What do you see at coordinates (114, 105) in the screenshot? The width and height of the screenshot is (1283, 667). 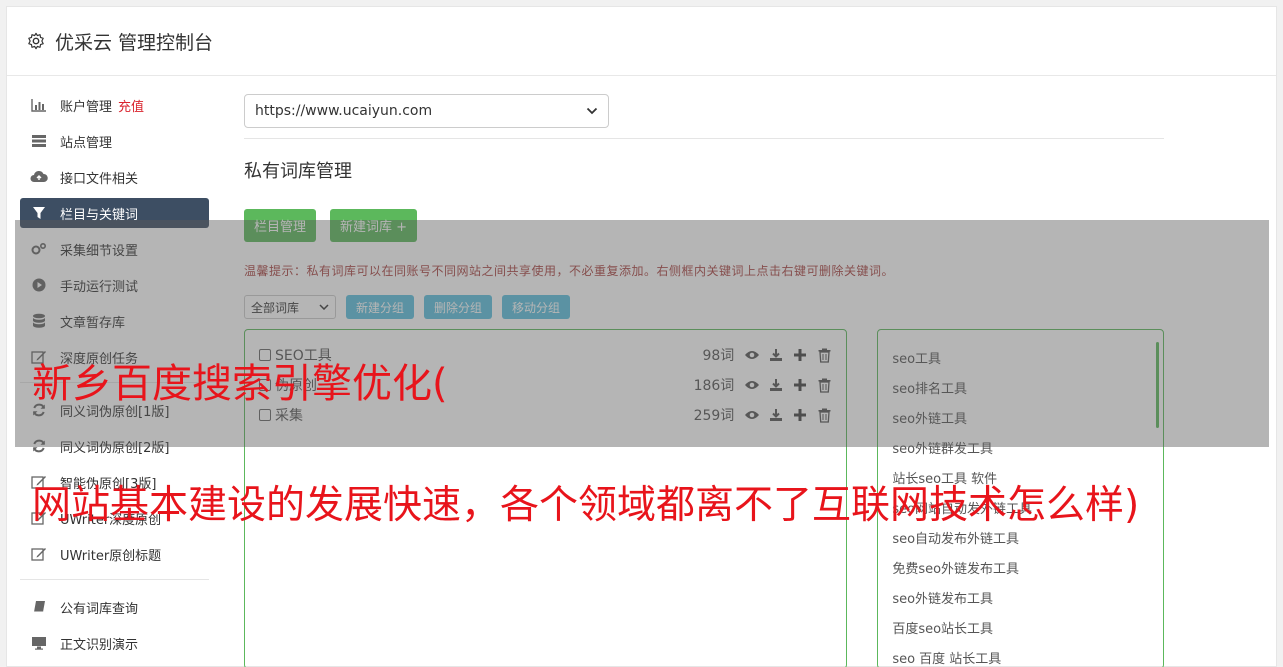 I see `sidebar-item-account: 账户管理 充值` at bounding box center [114, 105].